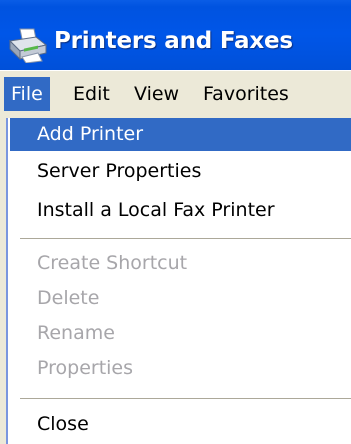 This screenshot has width=351, height=444. Describe the element at coordinates (27, 94) in the screenshot. I see `menu-file: File` at that location.